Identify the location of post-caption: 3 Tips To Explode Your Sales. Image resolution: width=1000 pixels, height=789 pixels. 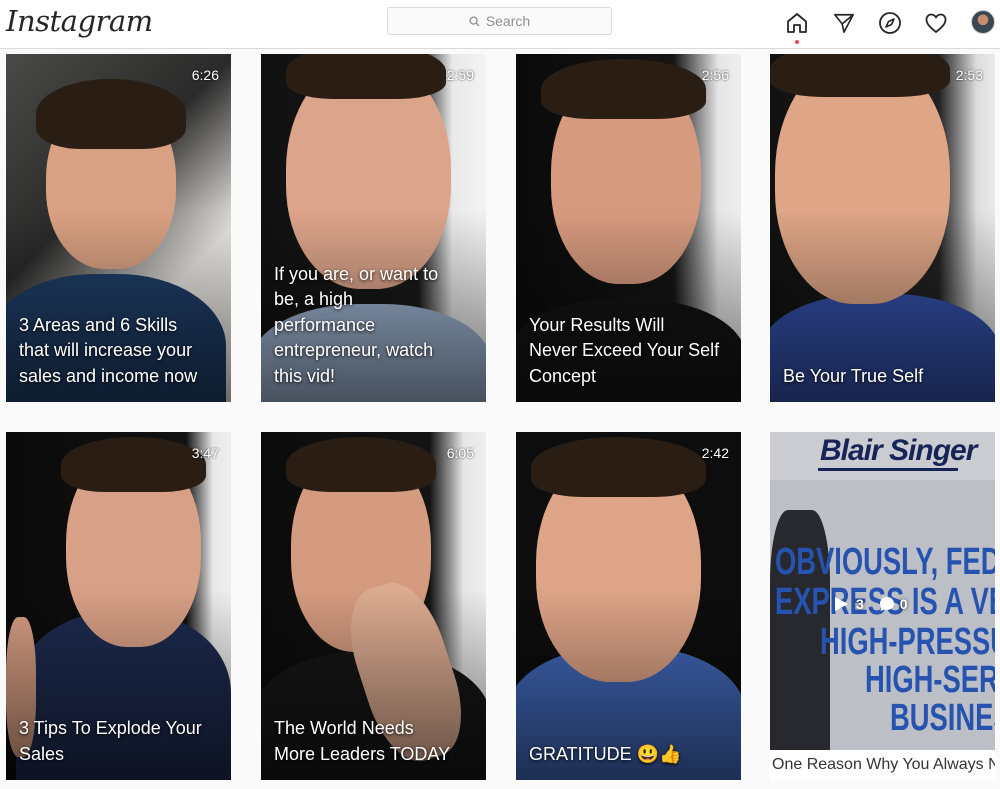
(110, 741).